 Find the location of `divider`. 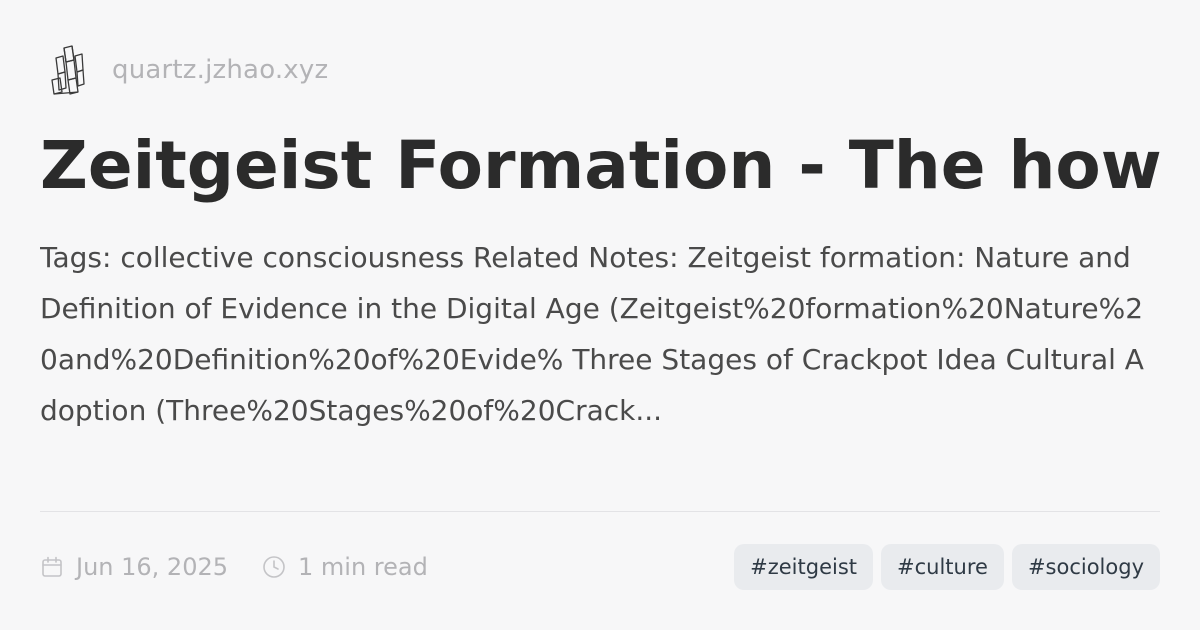

divider is located at coordinates (600, 511).